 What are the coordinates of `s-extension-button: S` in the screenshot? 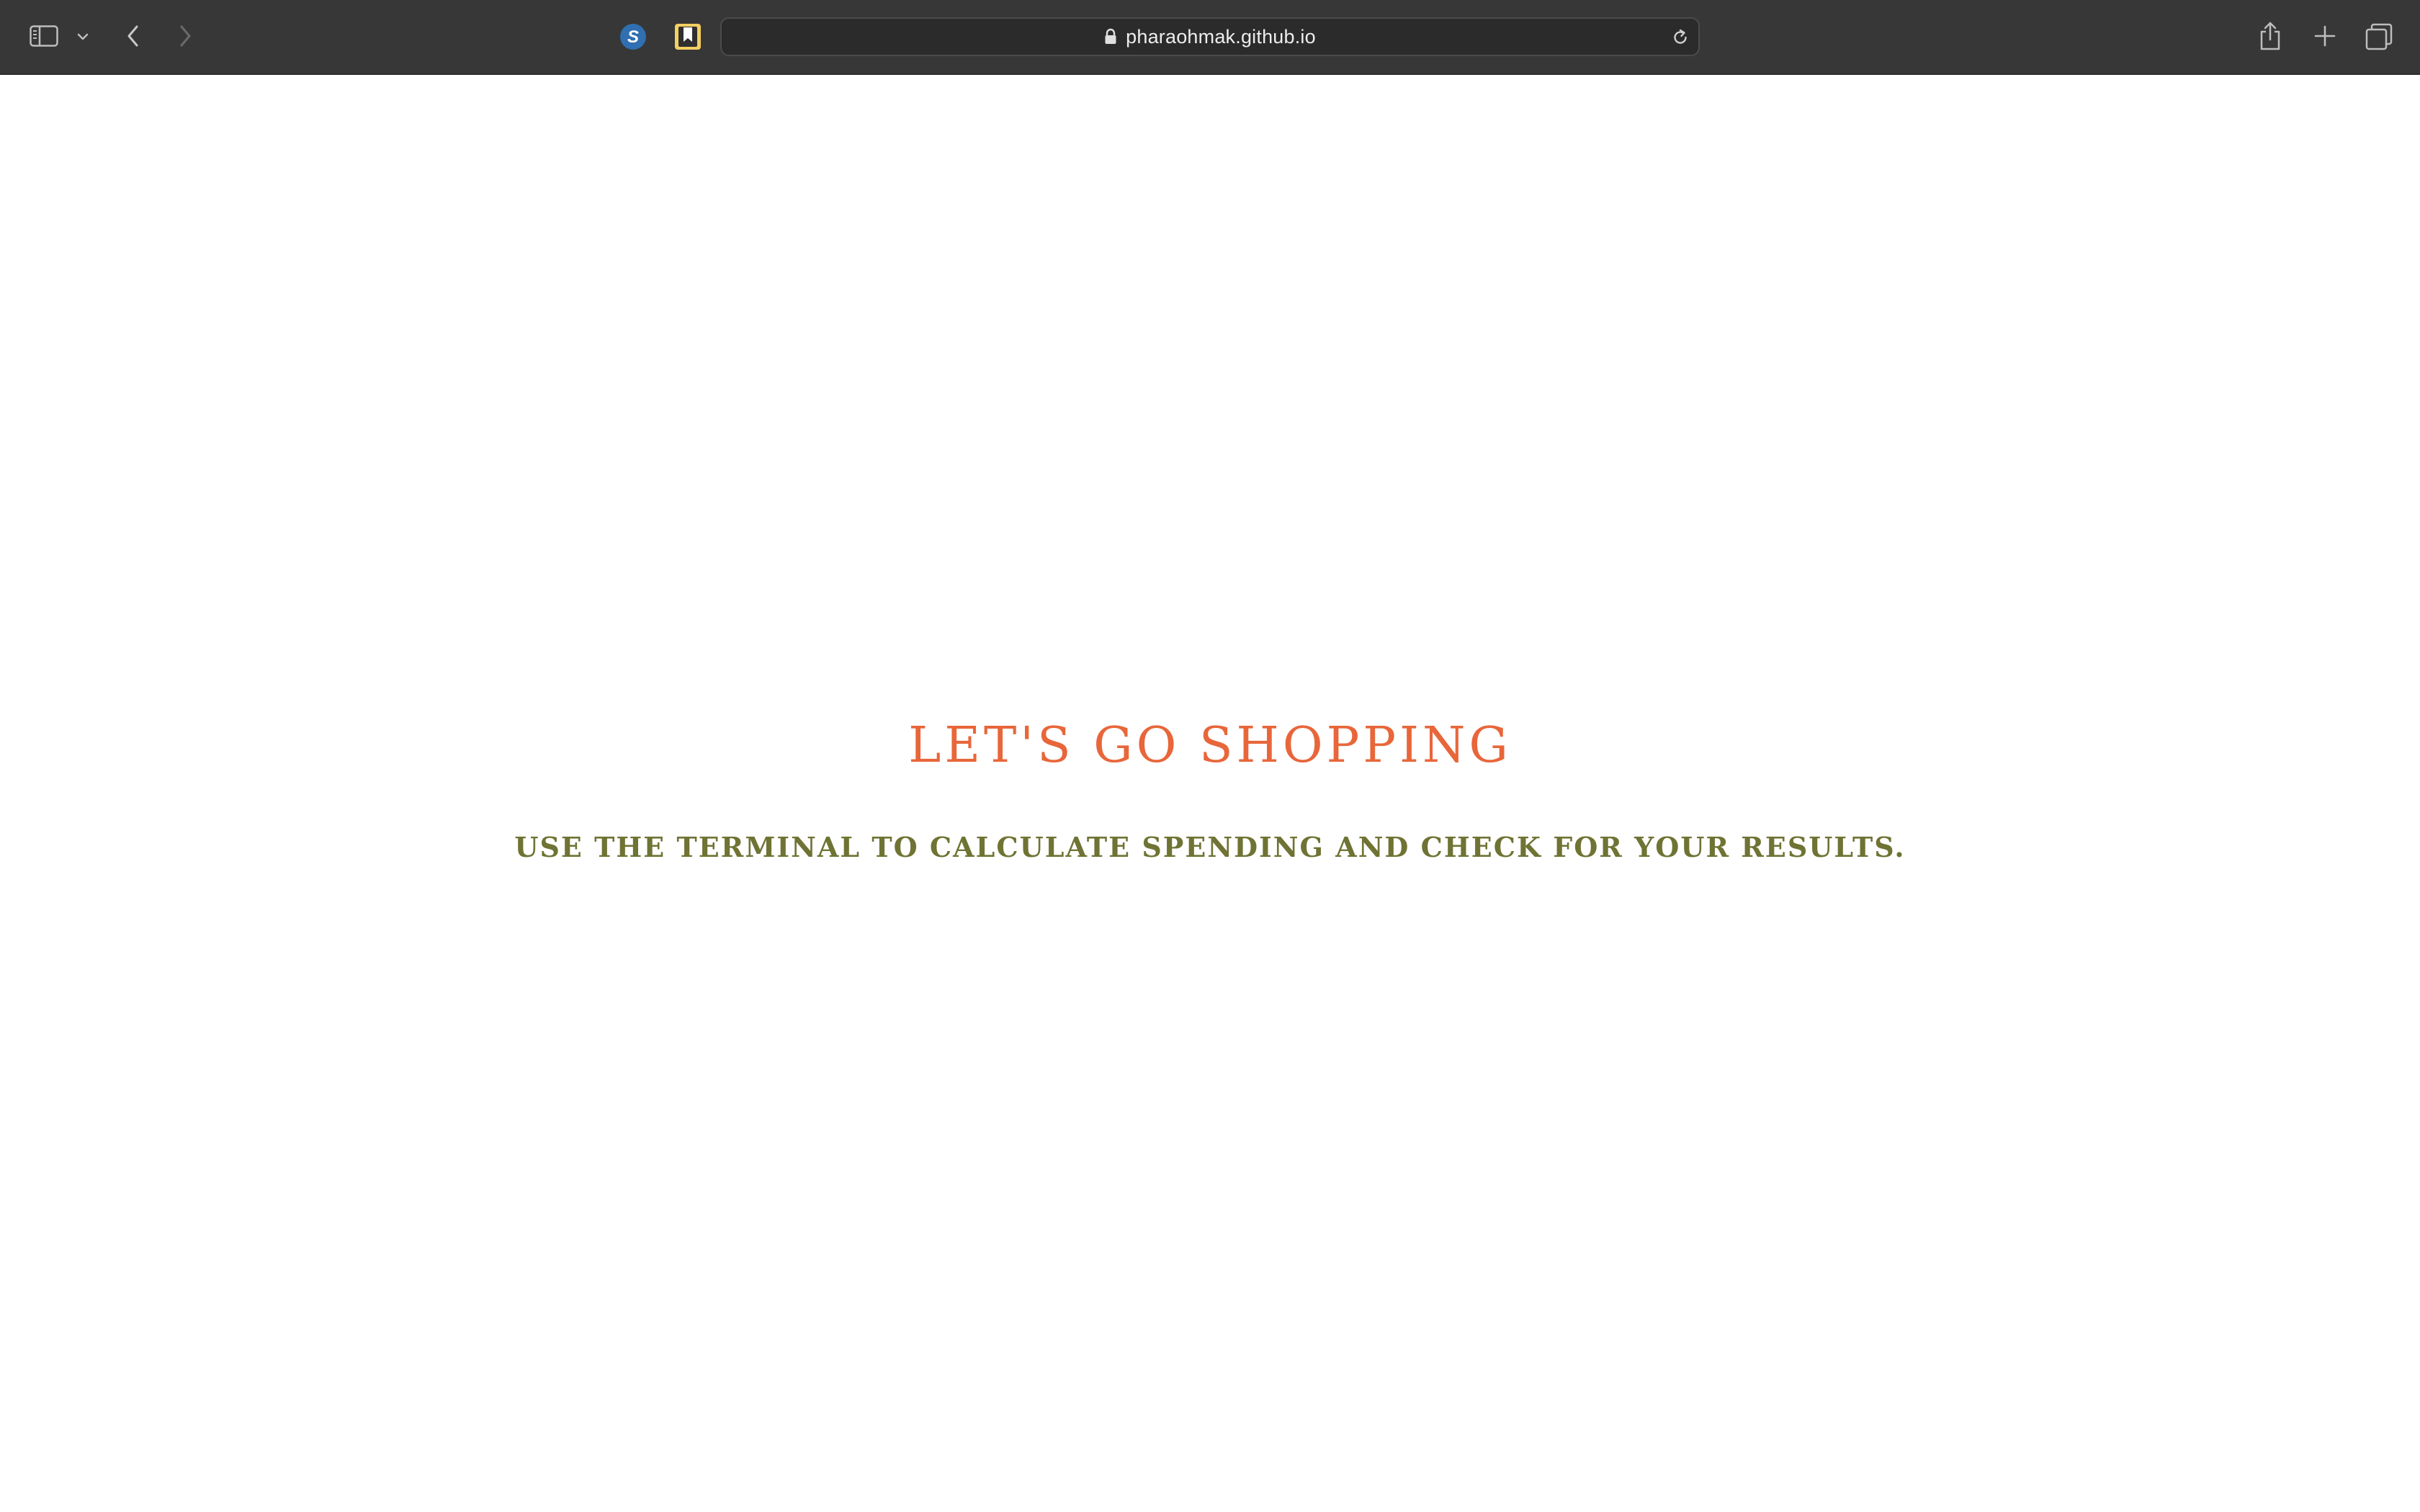 It's located at (633, 37).